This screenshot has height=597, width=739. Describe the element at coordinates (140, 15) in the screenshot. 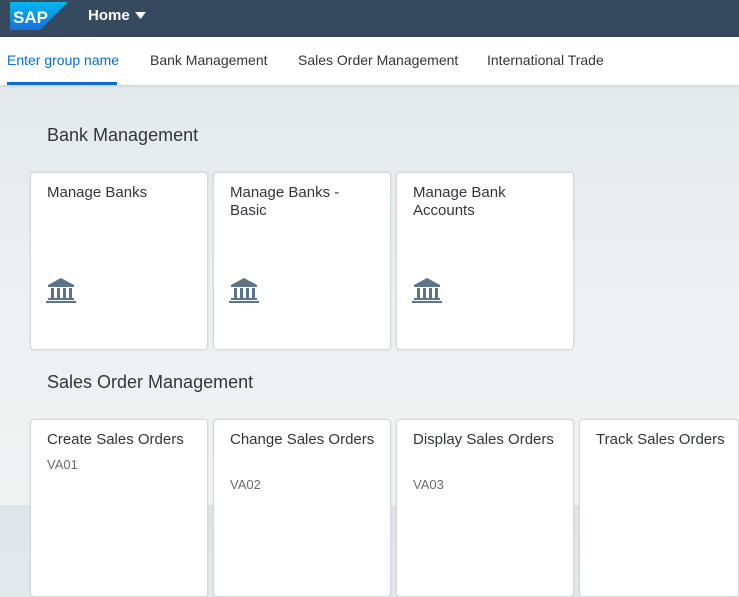

I see `caret-down-icon` at that location.